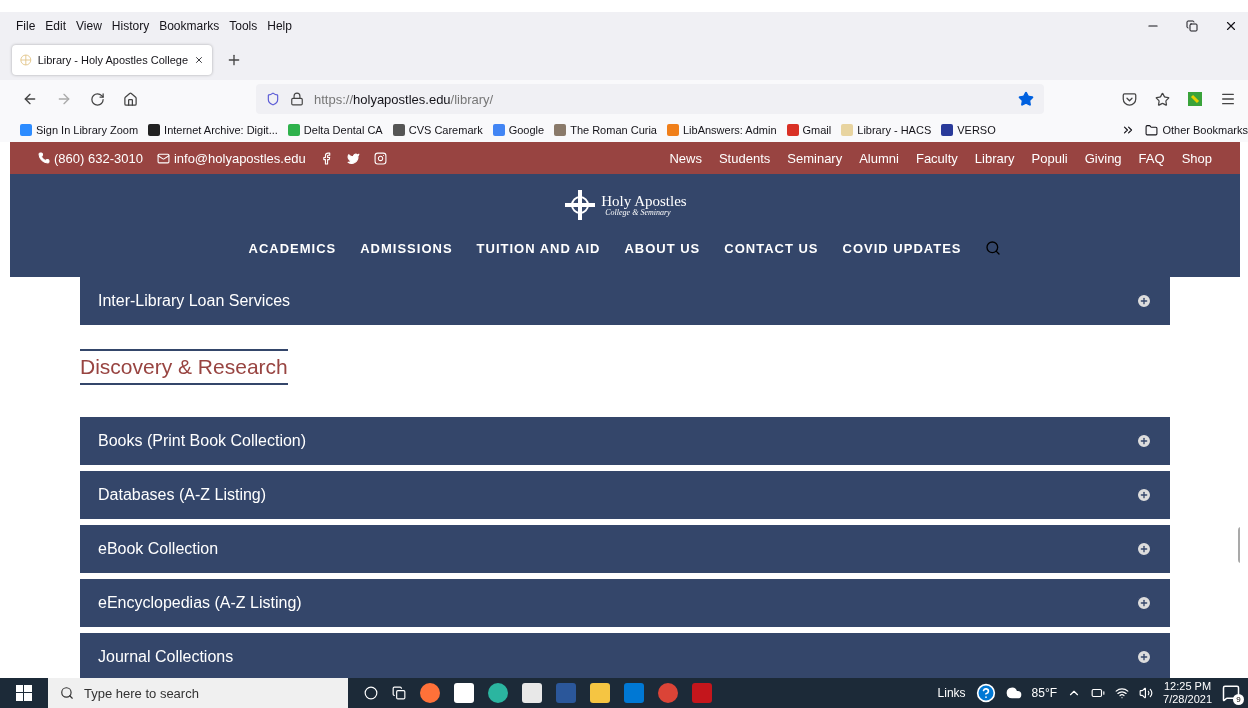 The image size is (1248, 708). Describe the element at coordinates (1196, 130) in the screenshot. I see `other-bookmarks: Other Bookmarks` at that location.